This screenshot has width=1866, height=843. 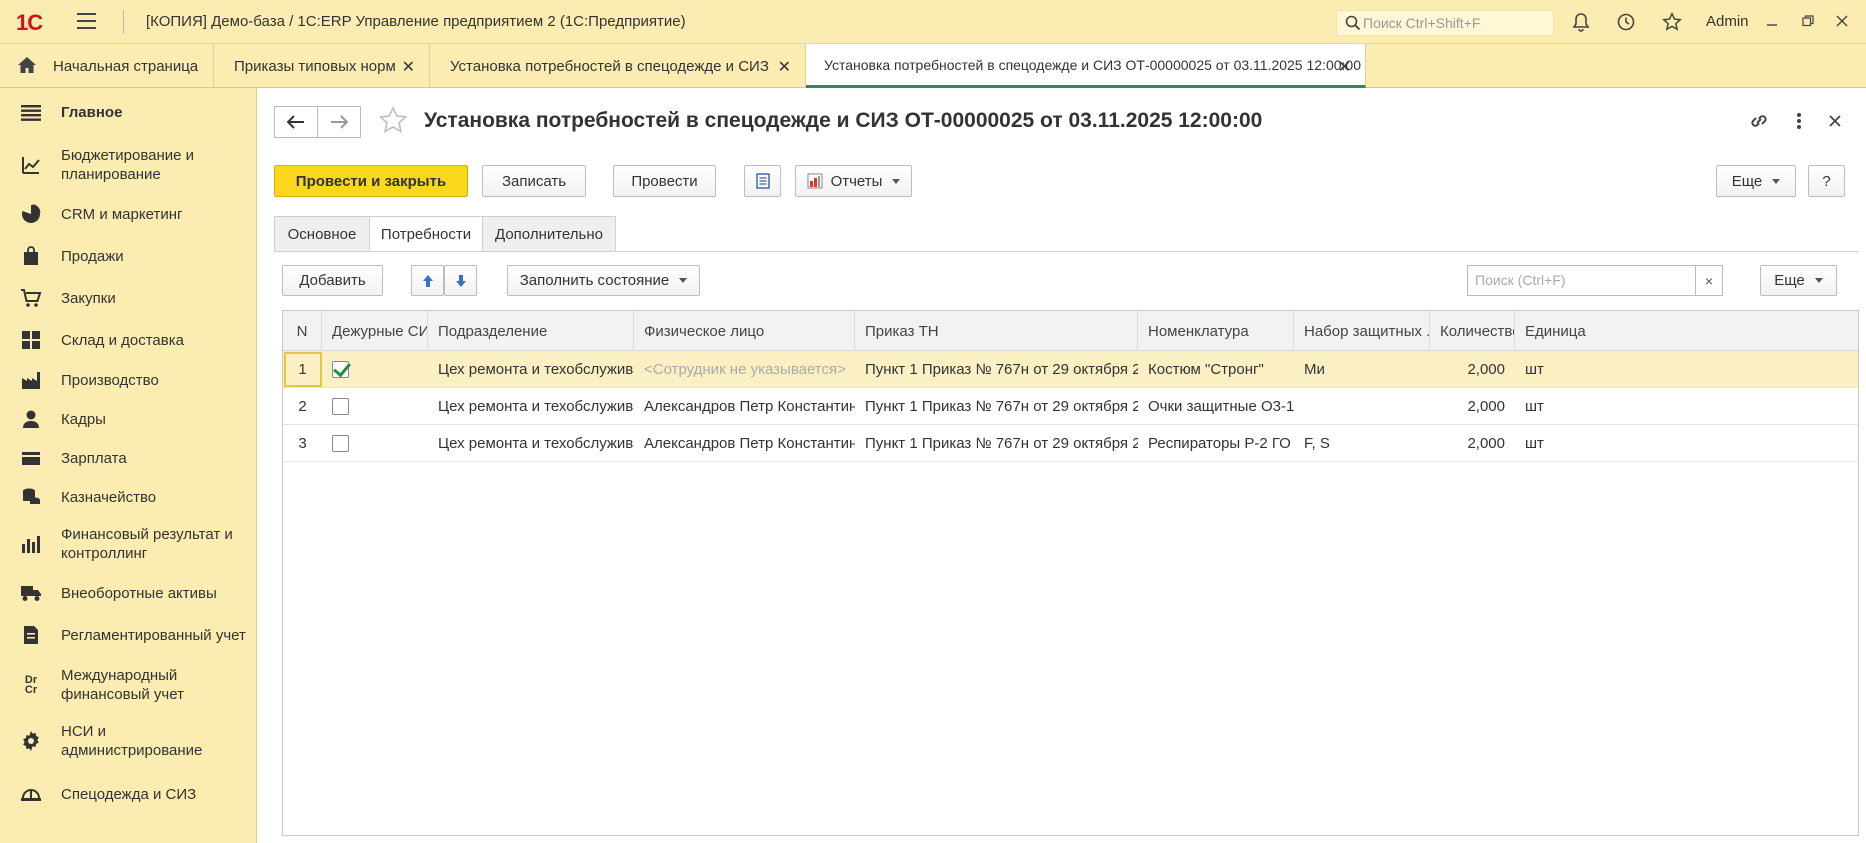 I want to click on cell-quantity: 2,000, so click(x=1486, y=443).